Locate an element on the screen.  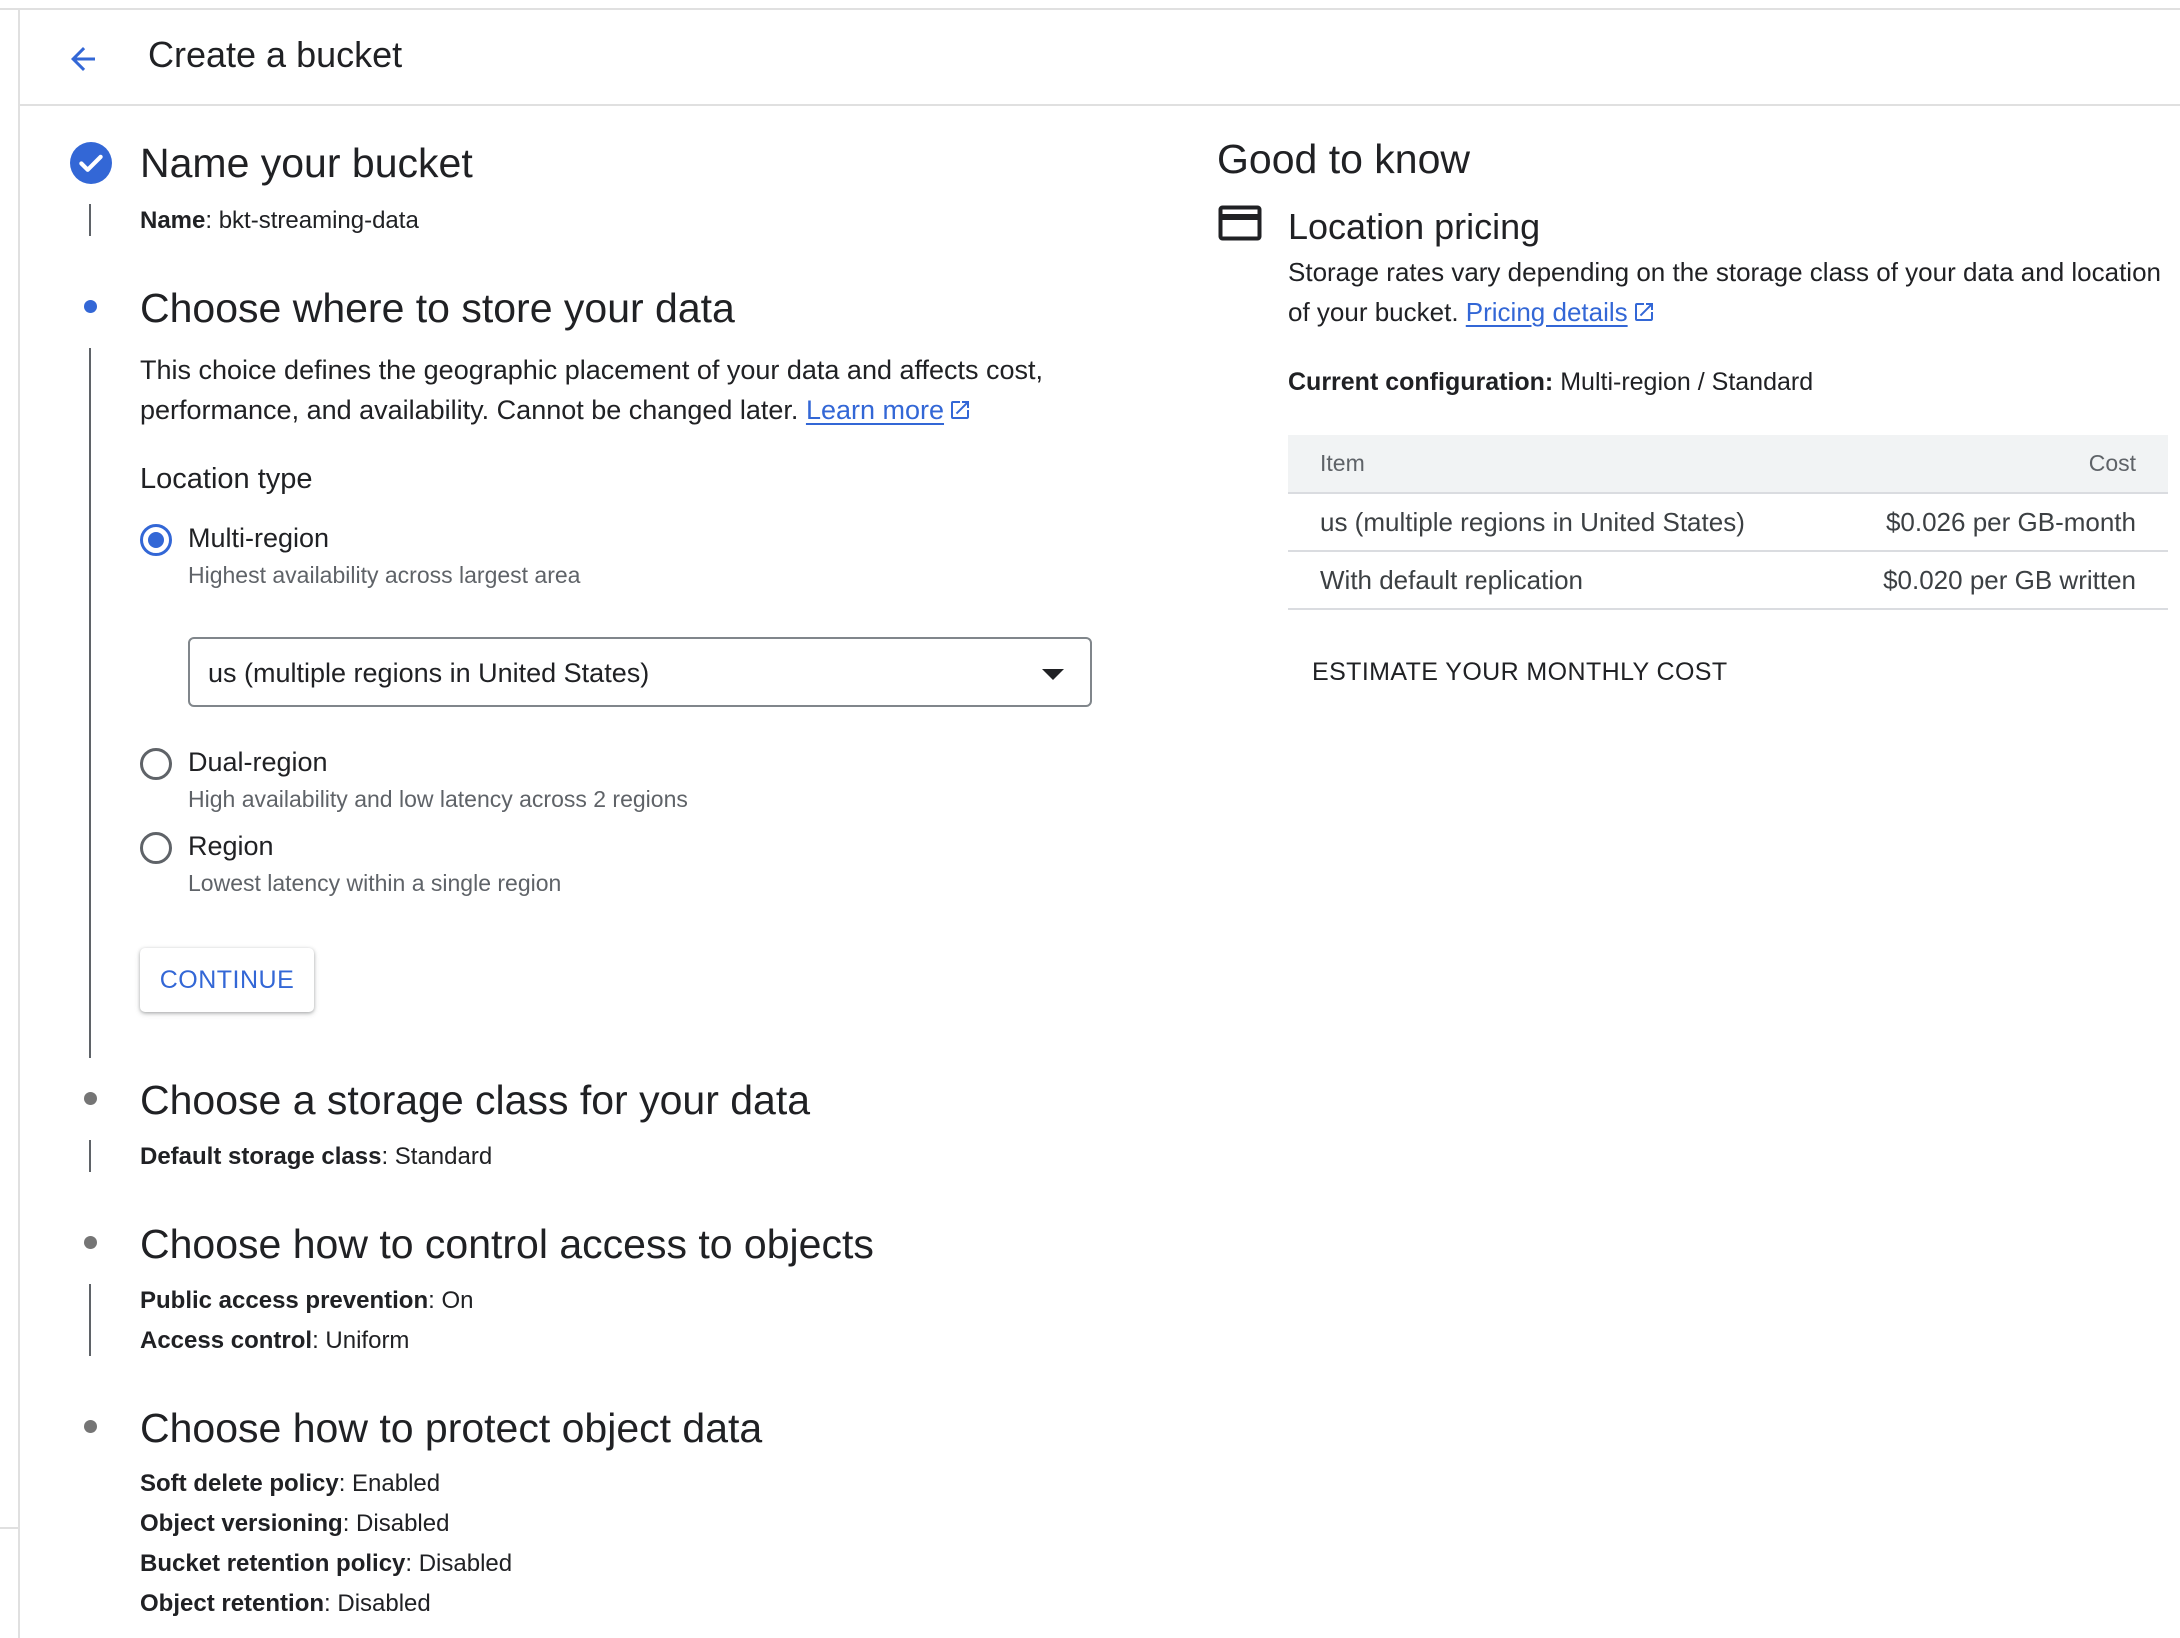
location-type-label: Location type is located at coordinates (226, 479).